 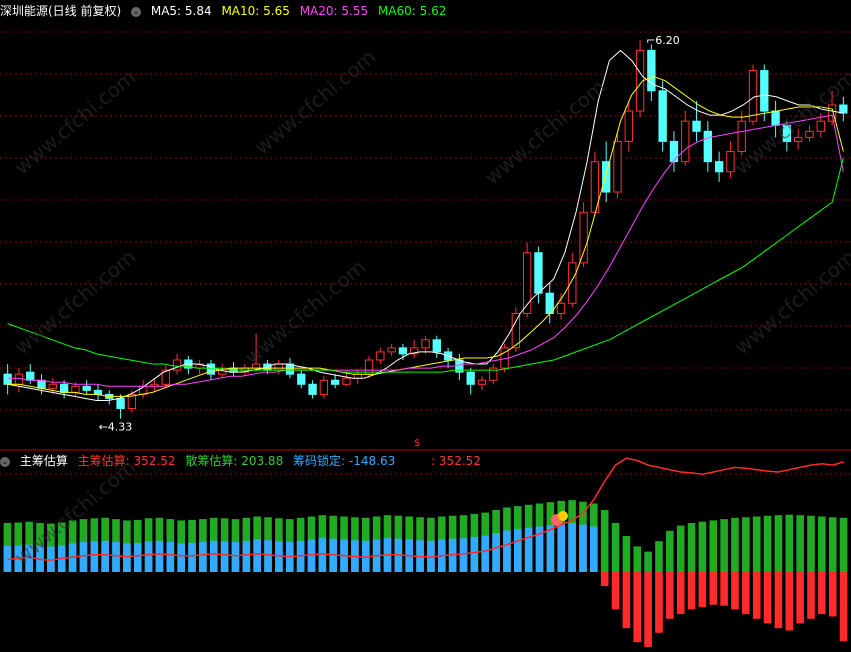 I want to click on low-price-label: ←4.33, so click(x=116, y=427).